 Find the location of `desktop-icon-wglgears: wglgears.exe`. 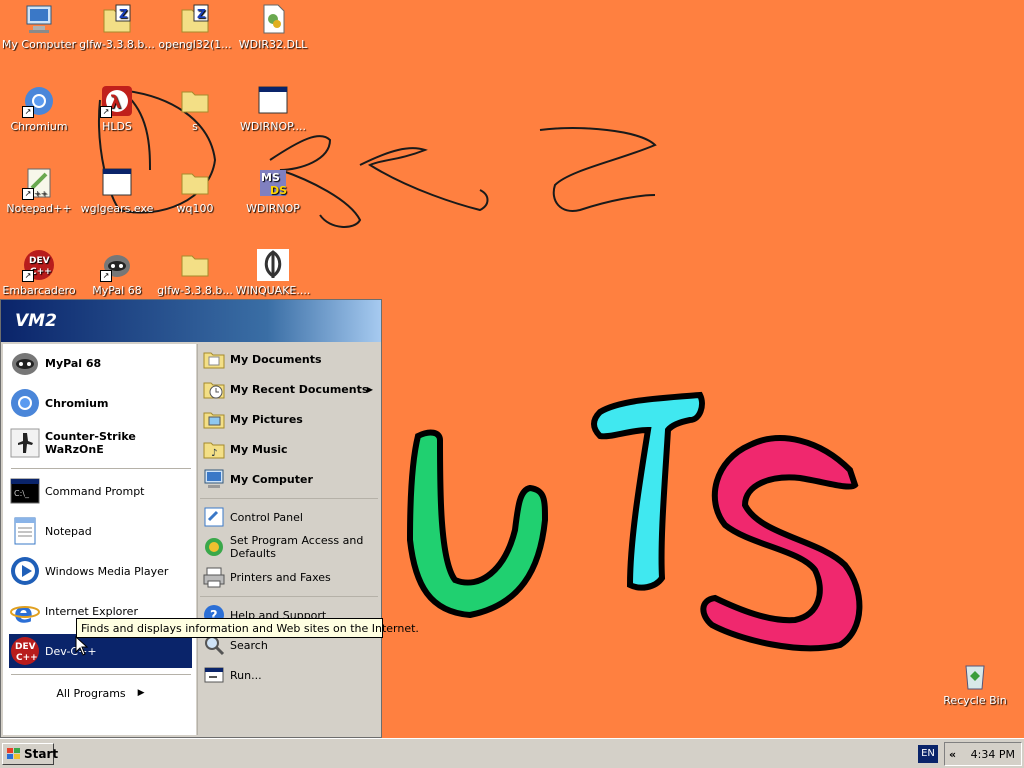

desktop-icon-wglgears: wglgears.exe is located at coordinates (117, 190).